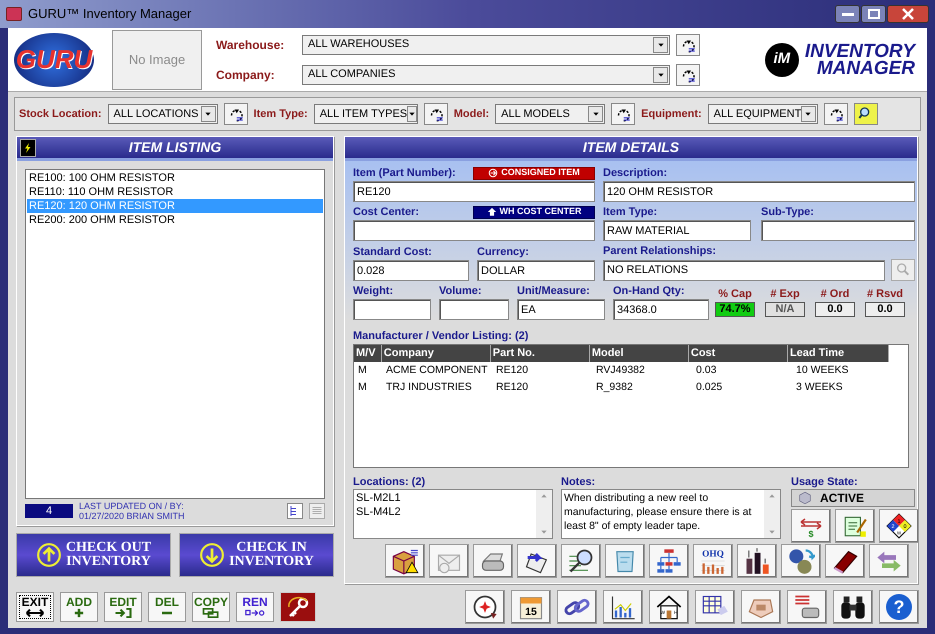 This screenshot has height=634, width=935. What do you see at coordinates (445, 498) in the screenshot?
I see `list-item: SL-M2L1` at bounding box center [445, 498].